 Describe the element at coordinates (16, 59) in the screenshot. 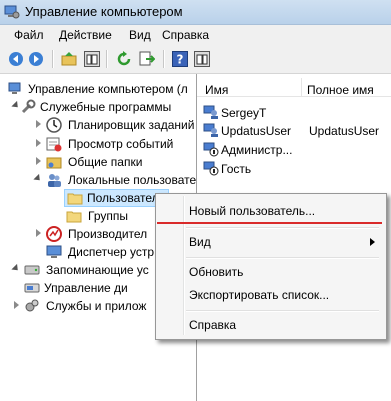

I see `back-arrow-icon` at that location.